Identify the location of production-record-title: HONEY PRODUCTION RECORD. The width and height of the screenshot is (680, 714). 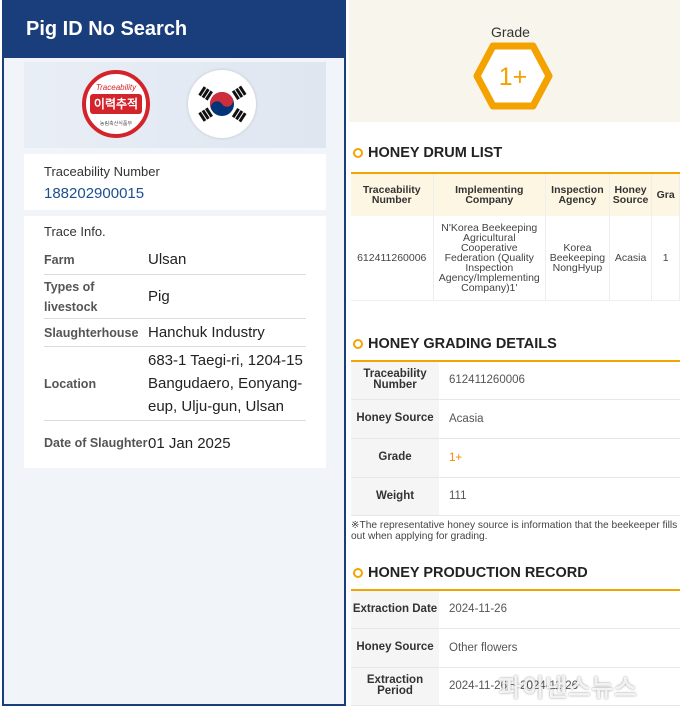
(470, 573).